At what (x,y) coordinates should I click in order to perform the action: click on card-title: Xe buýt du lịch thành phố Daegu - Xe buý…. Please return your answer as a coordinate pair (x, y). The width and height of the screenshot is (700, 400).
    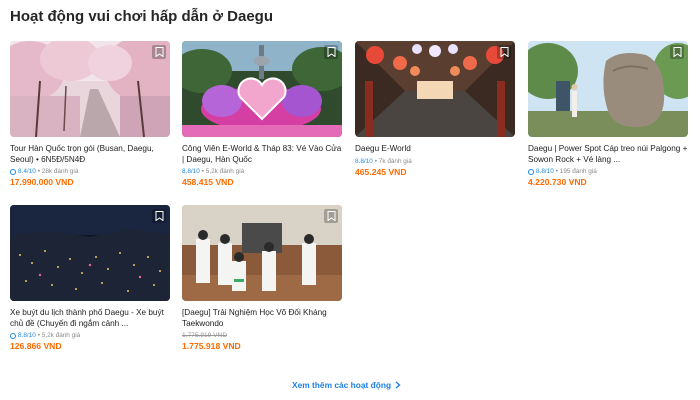
    Looking at the image, I should click on (87, 318).